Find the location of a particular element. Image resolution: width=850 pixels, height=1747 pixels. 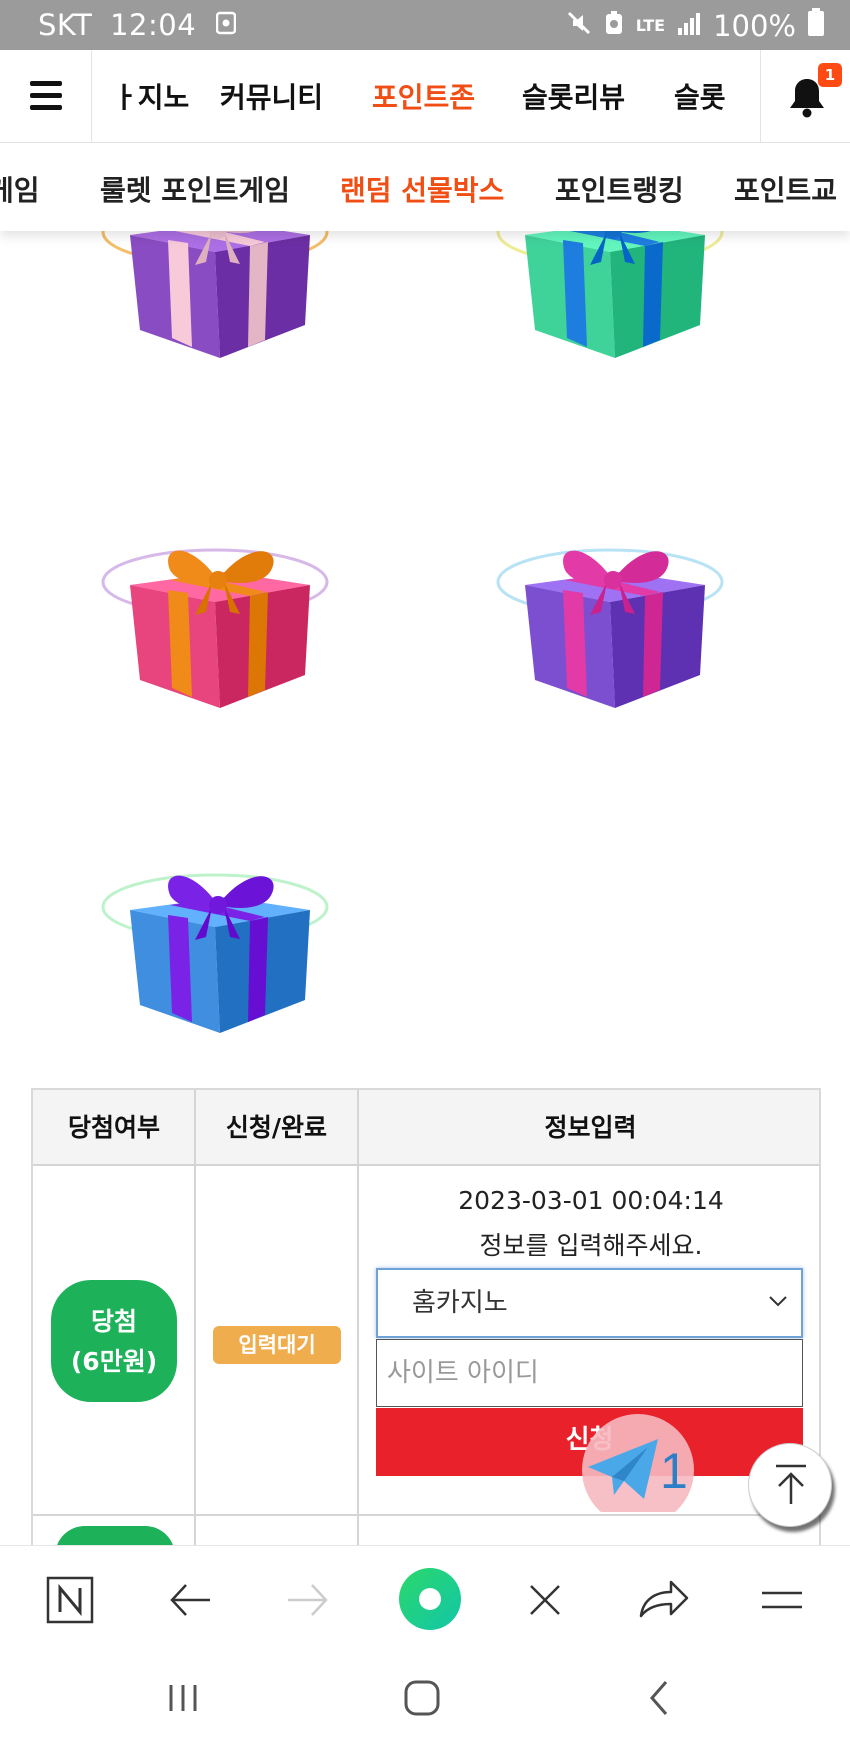

arrow-left-icon is located at coordinates (190, 1600).